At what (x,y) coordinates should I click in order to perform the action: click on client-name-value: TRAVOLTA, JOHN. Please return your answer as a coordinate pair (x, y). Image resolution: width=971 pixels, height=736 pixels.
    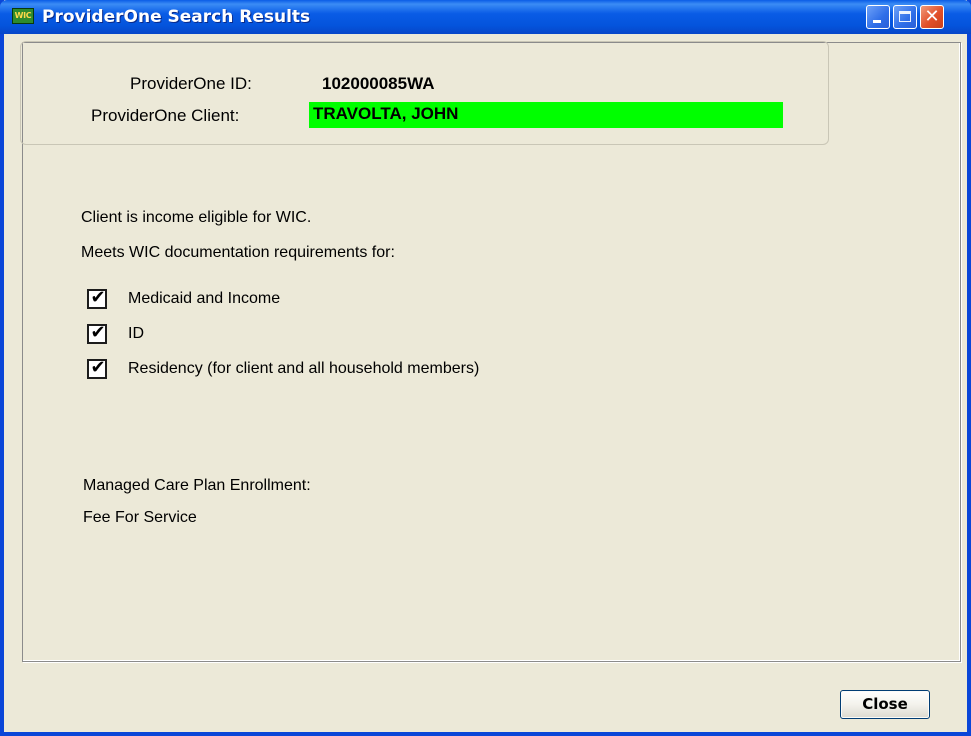
    Looking at the image, I should click on (386, 113).